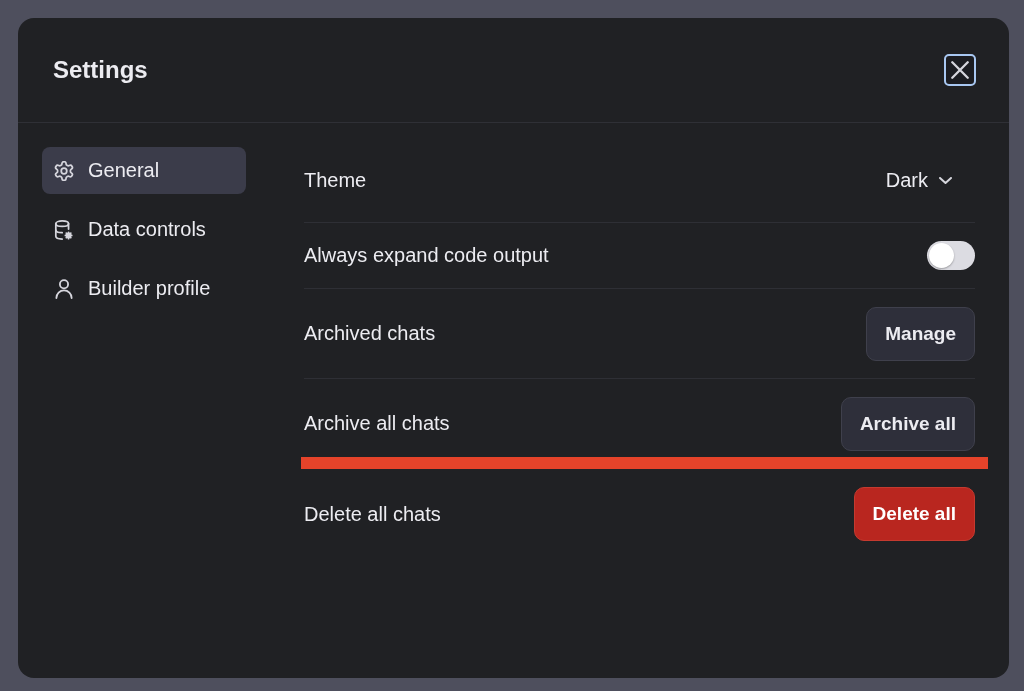  Describe the element at coordinates (914, 514) in the screenshot. I see `delete-button: Delete all` at that location.